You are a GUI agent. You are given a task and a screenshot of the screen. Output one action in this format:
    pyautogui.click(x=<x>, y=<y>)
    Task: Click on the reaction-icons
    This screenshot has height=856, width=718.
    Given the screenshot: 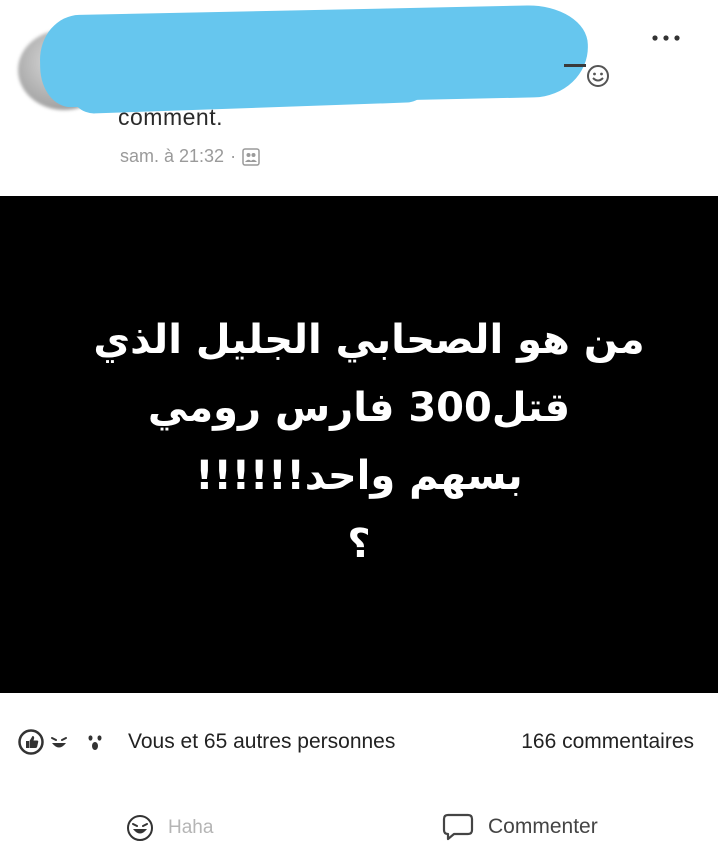 What is the action you would take?
    pyautogui.click(x=63, y=742)
    